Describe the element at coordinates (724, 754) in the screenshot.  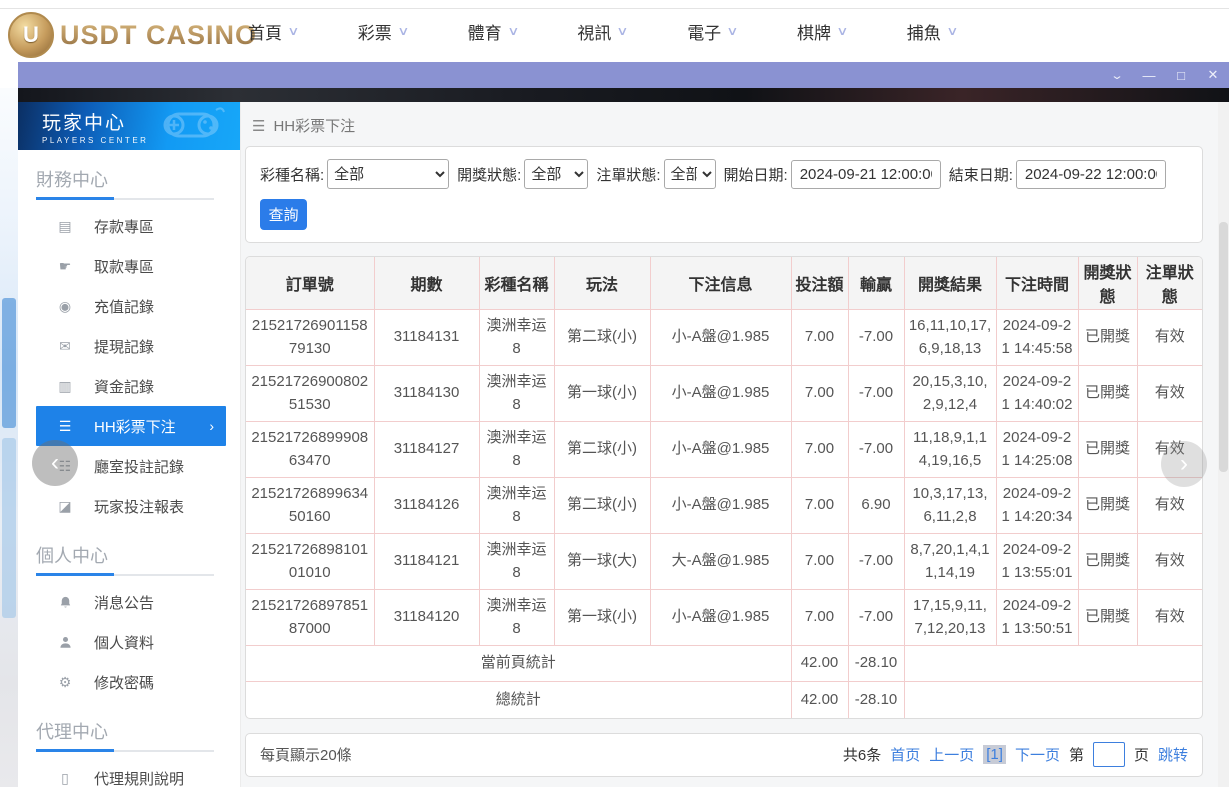
I see `table-footer: 每頁顯示20條 共6条 首页 上一页 [1] 下一页 第 页 跳转` at that location.